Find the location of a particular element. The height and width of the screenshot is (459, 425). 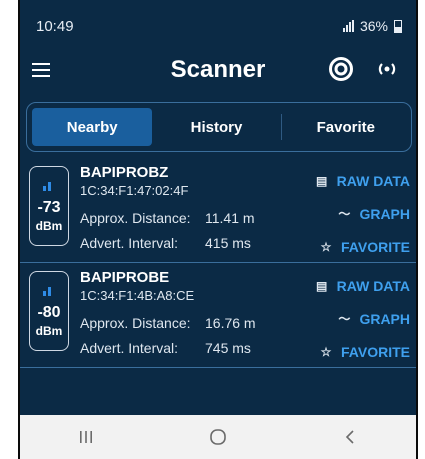

rssi-value: -73 is located at coordinates (49, 207).